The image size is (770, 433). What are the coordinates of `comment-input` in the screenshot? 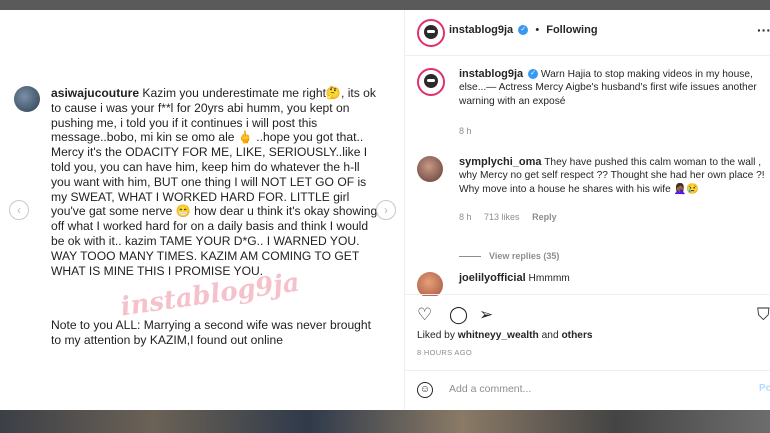 It's located at (599, 389).